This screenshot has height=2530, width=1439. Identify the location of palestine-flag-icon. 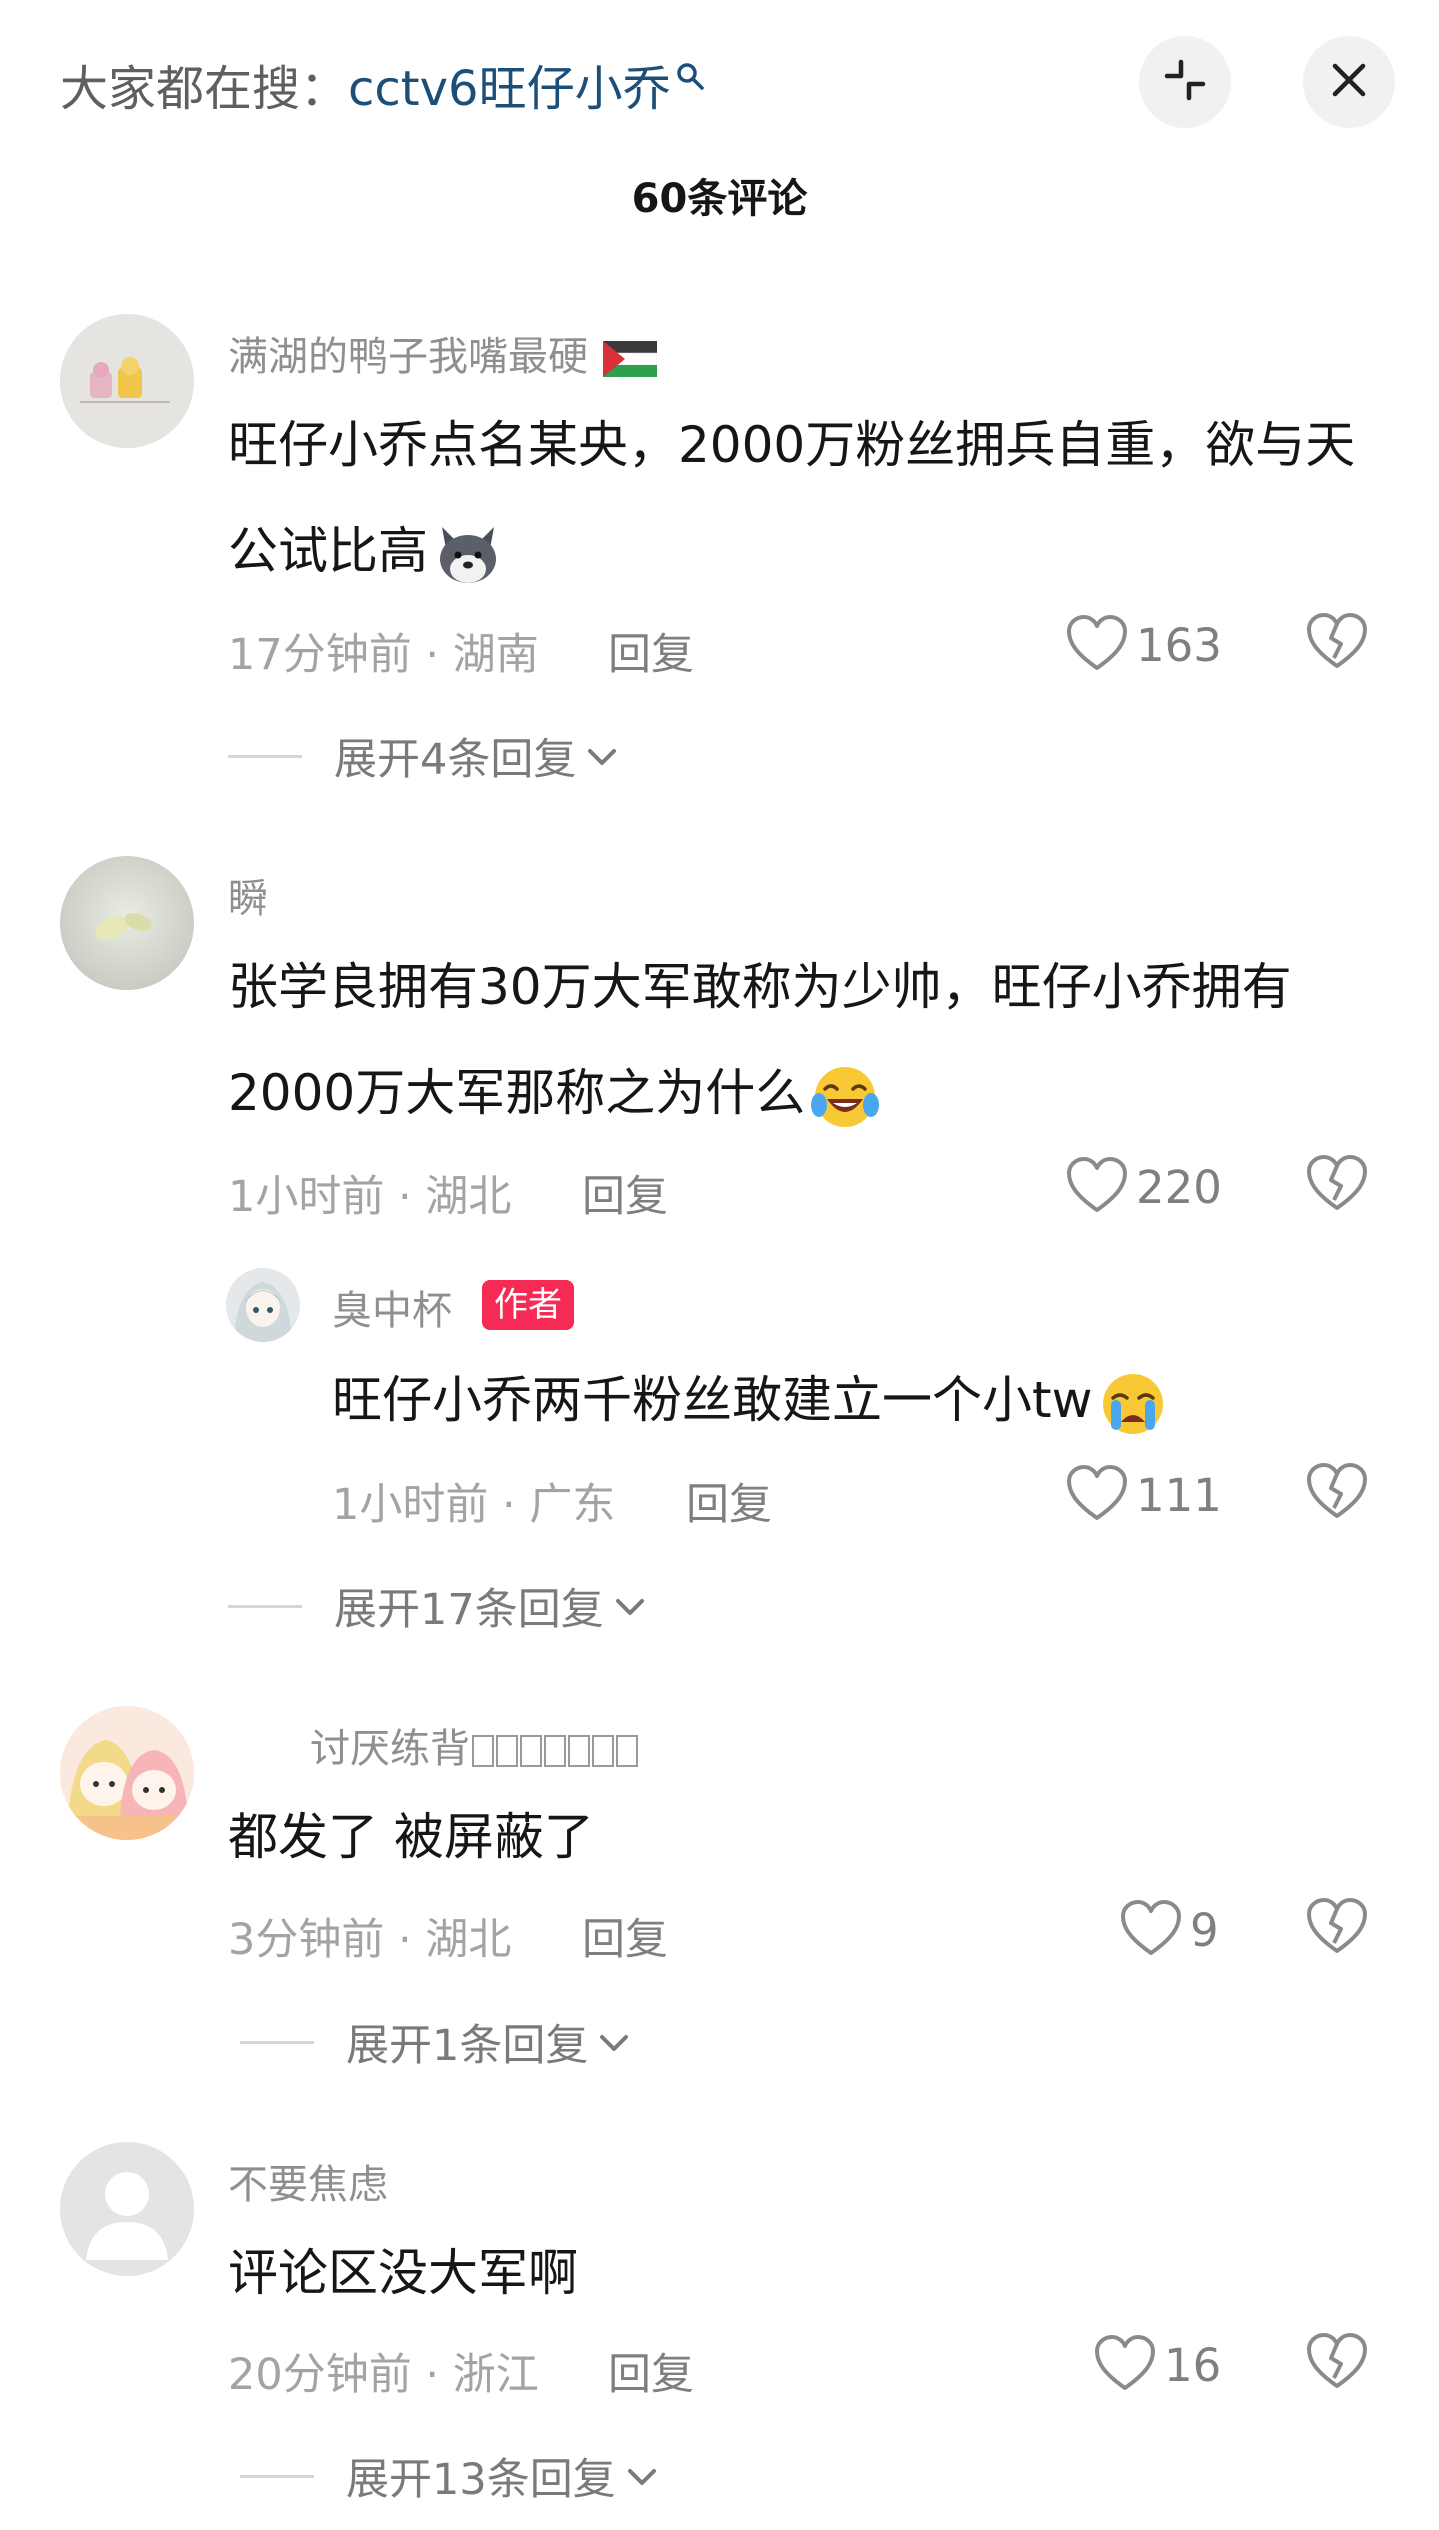
(629, 359).